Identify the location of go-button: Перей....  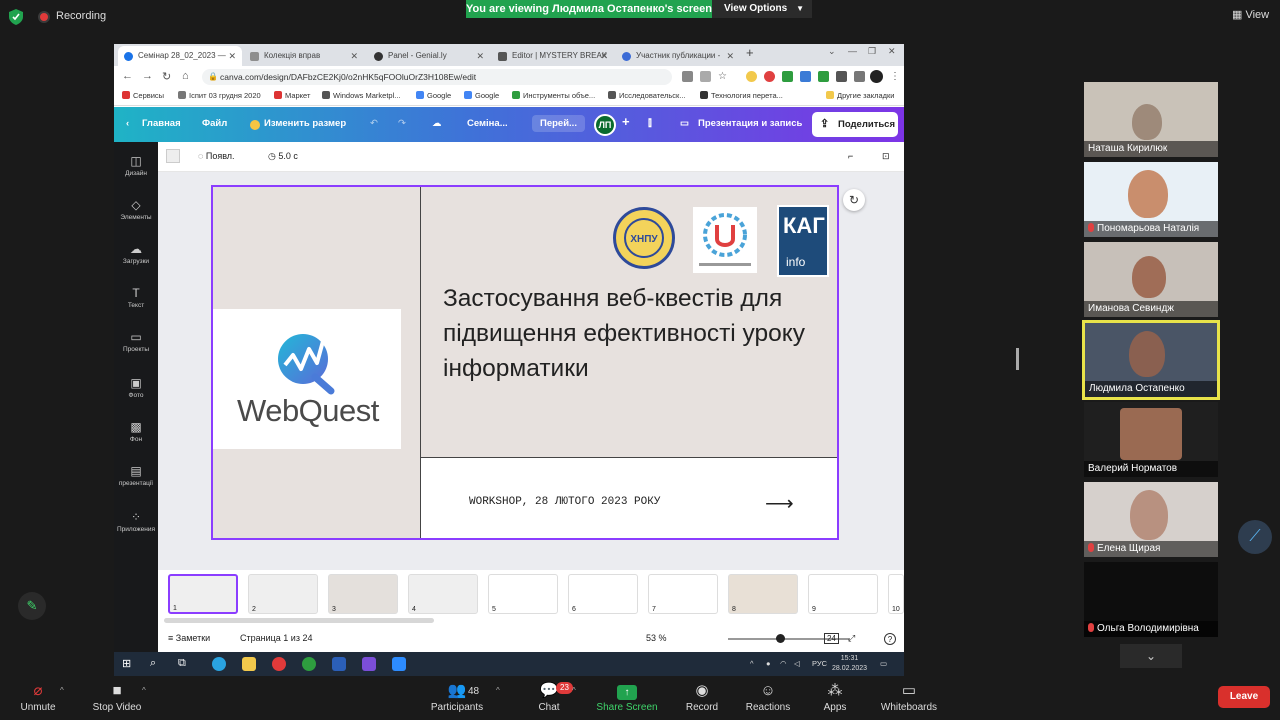
(558, 123).